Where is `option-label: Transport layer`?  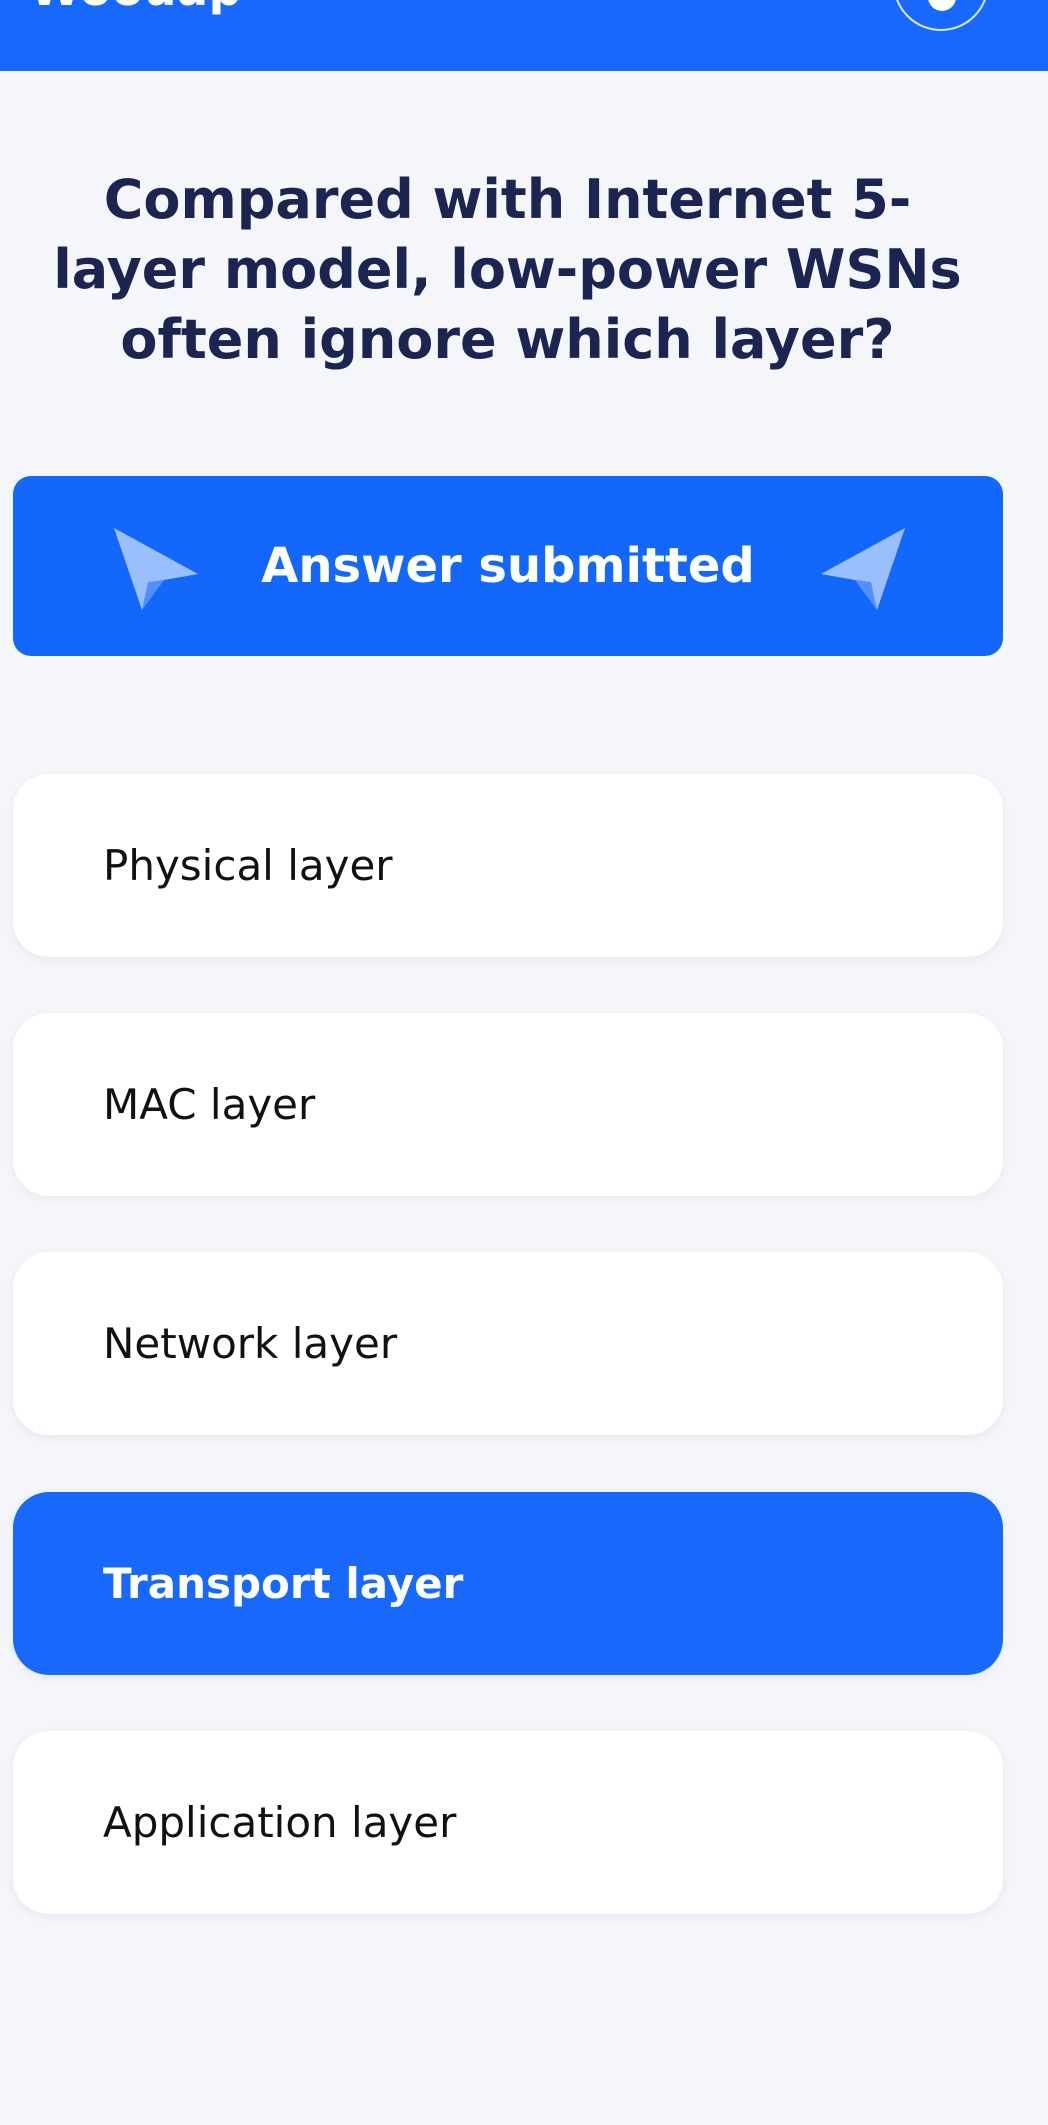
option-label: Transport layer is located at coordinates (283, 1583).